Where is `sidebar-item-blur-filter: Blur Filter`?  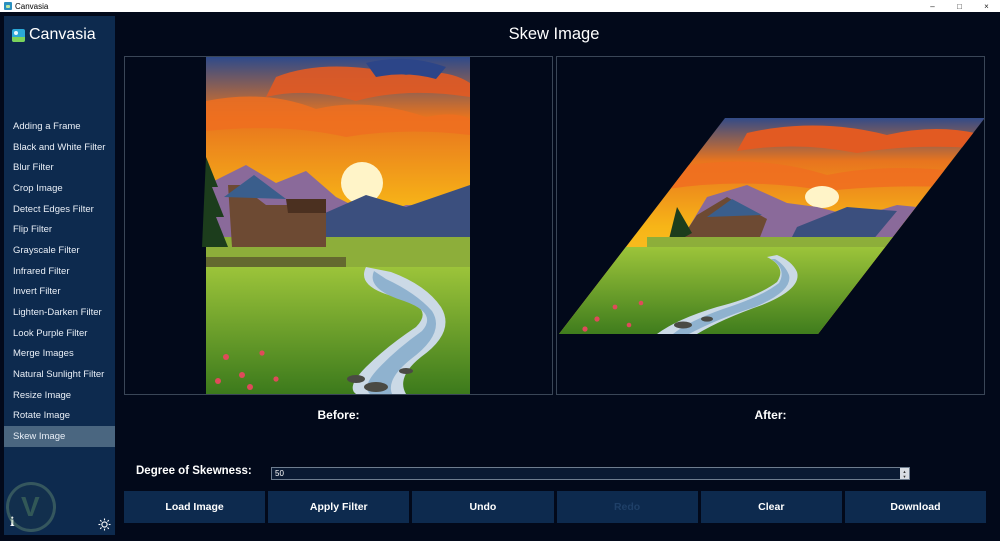
sidebar-item-blur-filter: Blur Filter is located at coordinates (59, 167).